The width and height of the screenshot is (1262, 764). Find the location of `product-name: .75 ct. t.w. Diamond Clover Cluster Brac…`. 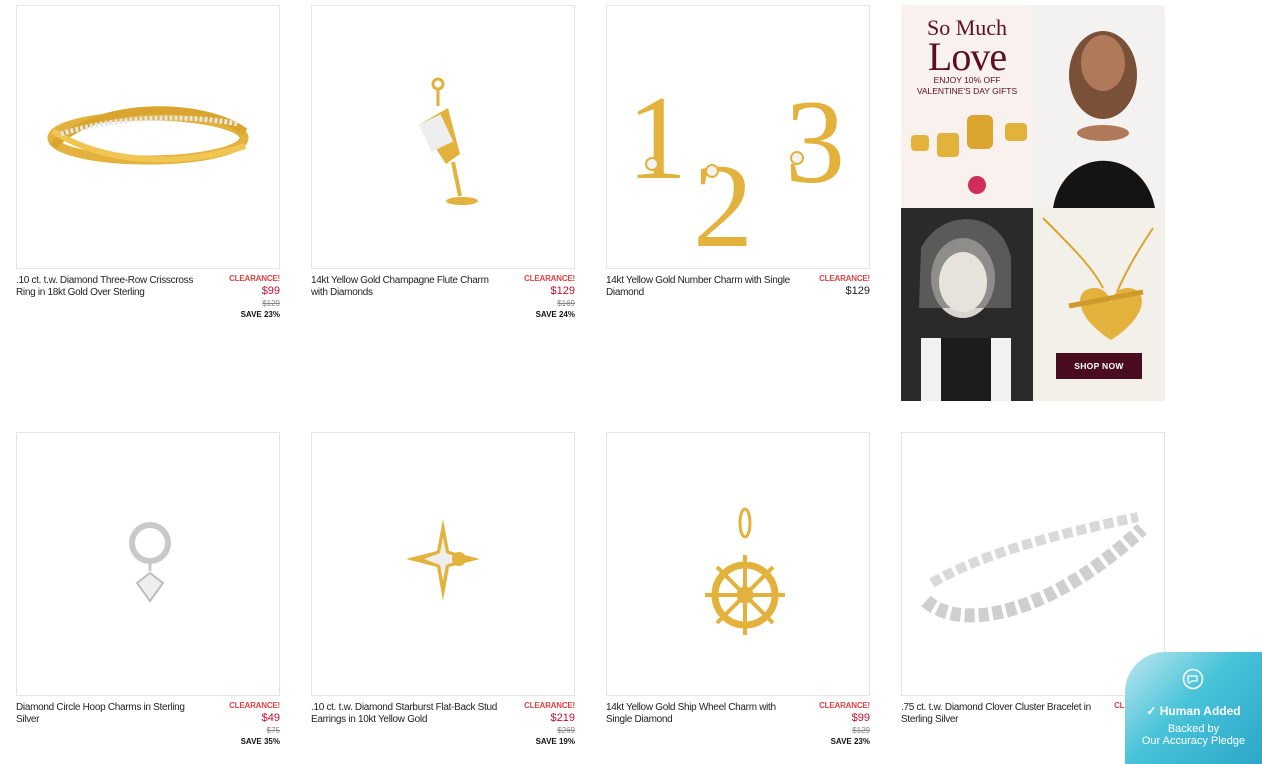

product-name: .75 ct. t.w. Diamond Clover Cluster Brac… is located at coordinates (996, 713).